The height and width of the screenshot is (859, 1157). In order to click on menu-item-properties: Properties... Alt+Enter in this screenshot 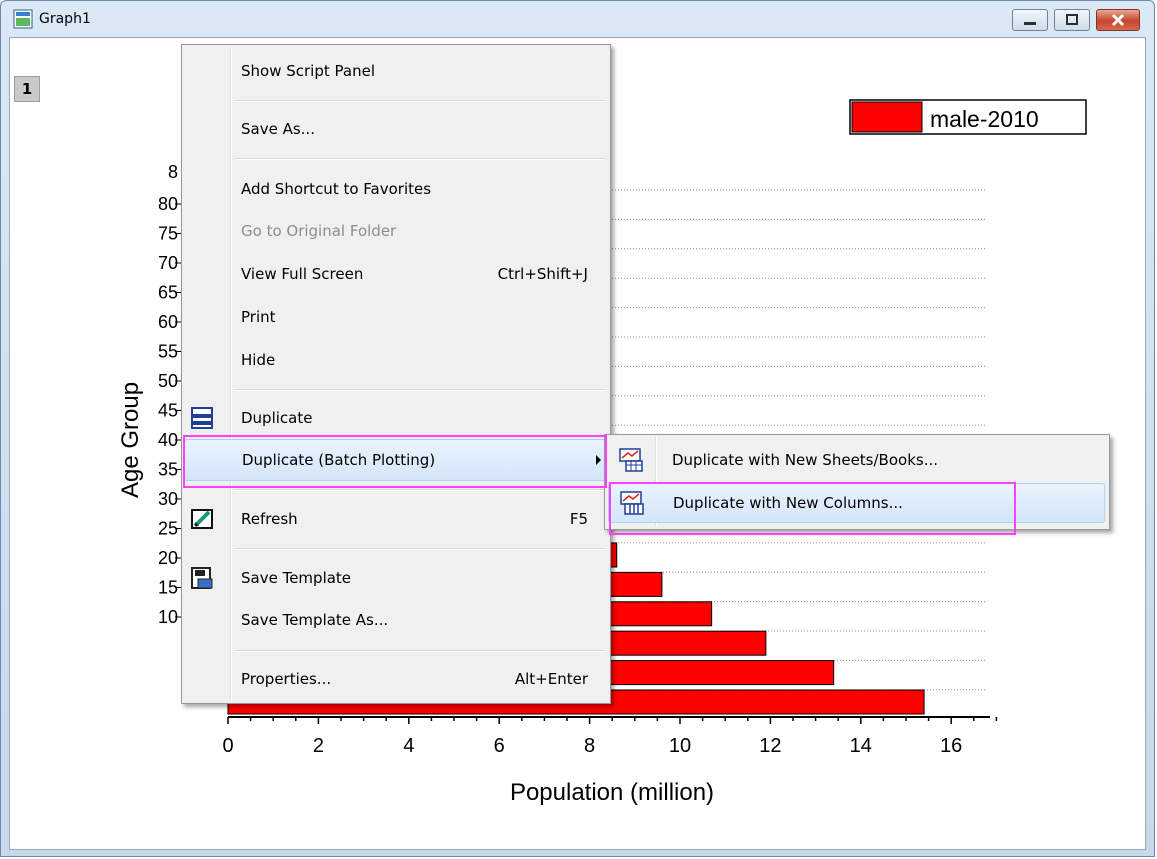, I will do `click(396, 679)`.